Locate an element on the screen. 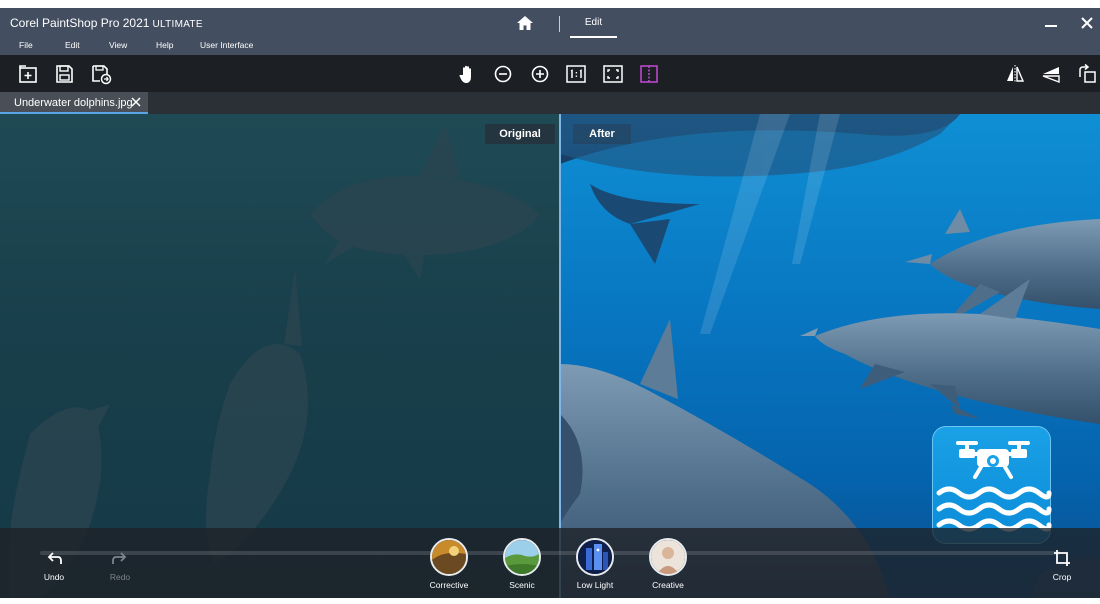 This screenshot has width=1100, height=604. fit-to-window-button is located at coordinates (613, 74).